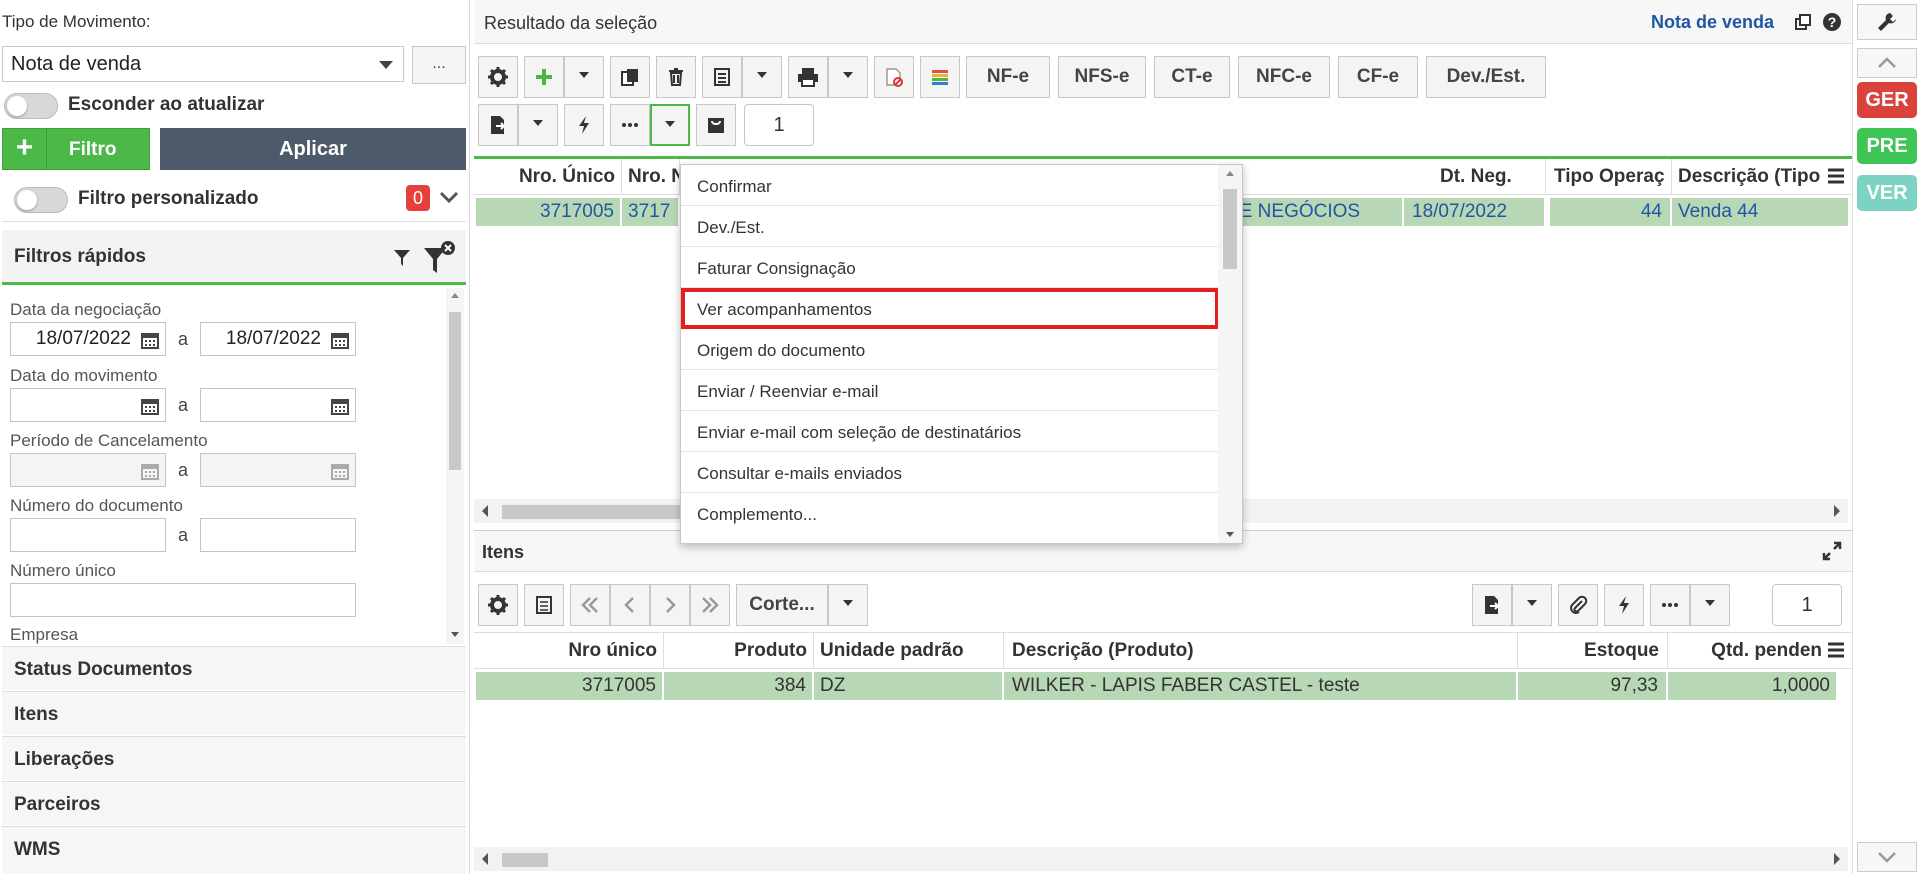  What do you see at coordinates (739, 651) in the screenshot?
I see `col-produto: Produto` at bounding box center [739, 651].